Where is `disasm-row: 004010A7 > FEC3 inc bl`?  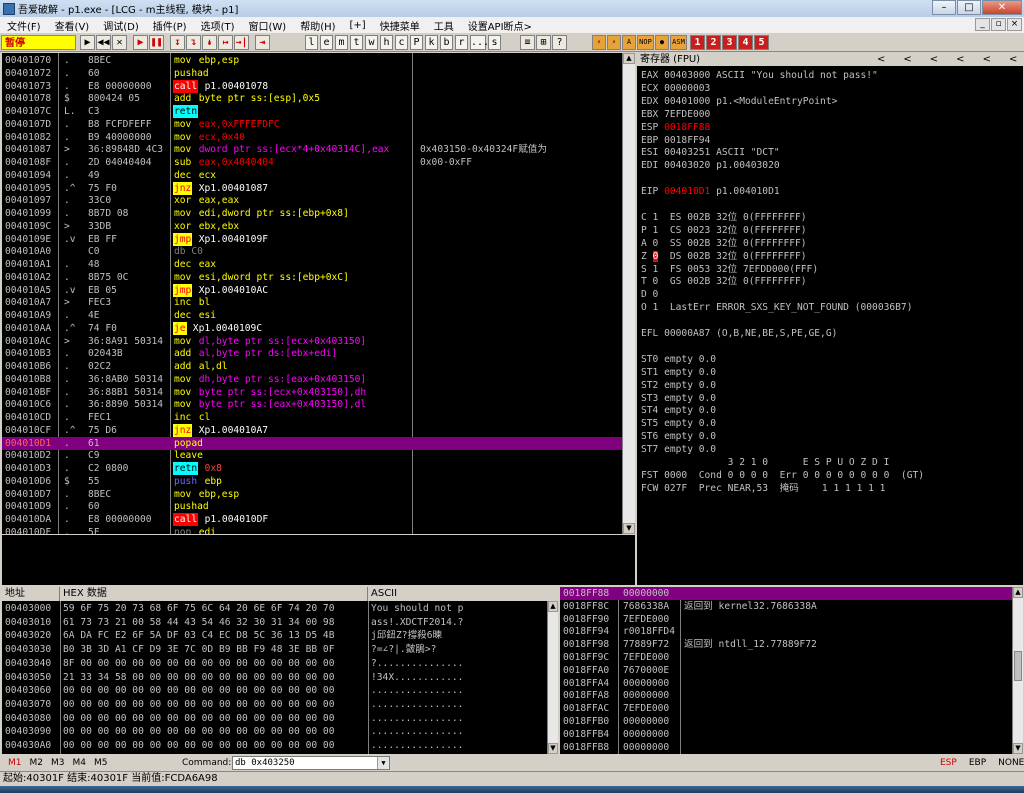 disasm-row: 004010A7 > FEC3 inc bl is located at coordinates (312, 302).